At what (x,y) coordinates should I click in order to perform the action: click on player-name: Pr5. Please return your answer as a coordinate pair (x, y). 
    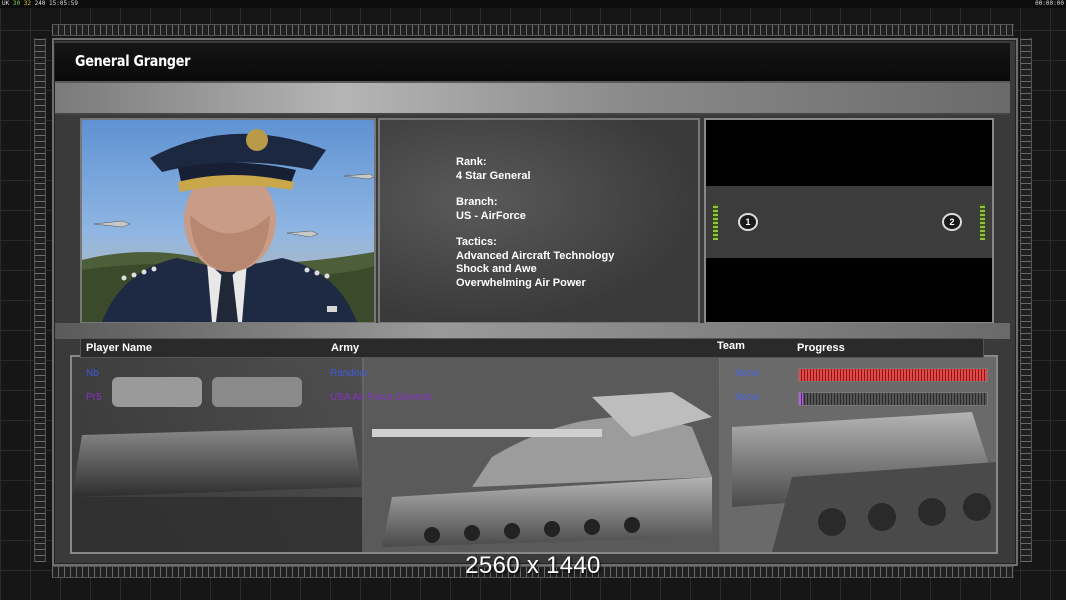
    Looking at the image, I should click on (94, 397).